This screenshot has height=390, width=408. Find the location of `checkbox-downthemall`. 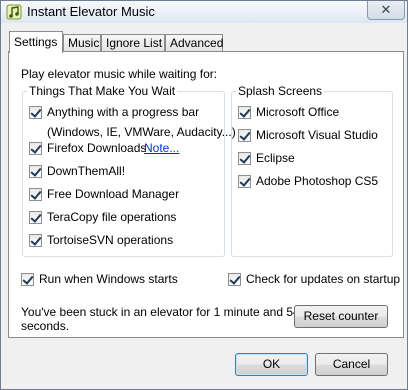

checkbox-downthemall is located at coordinates (35, 171).